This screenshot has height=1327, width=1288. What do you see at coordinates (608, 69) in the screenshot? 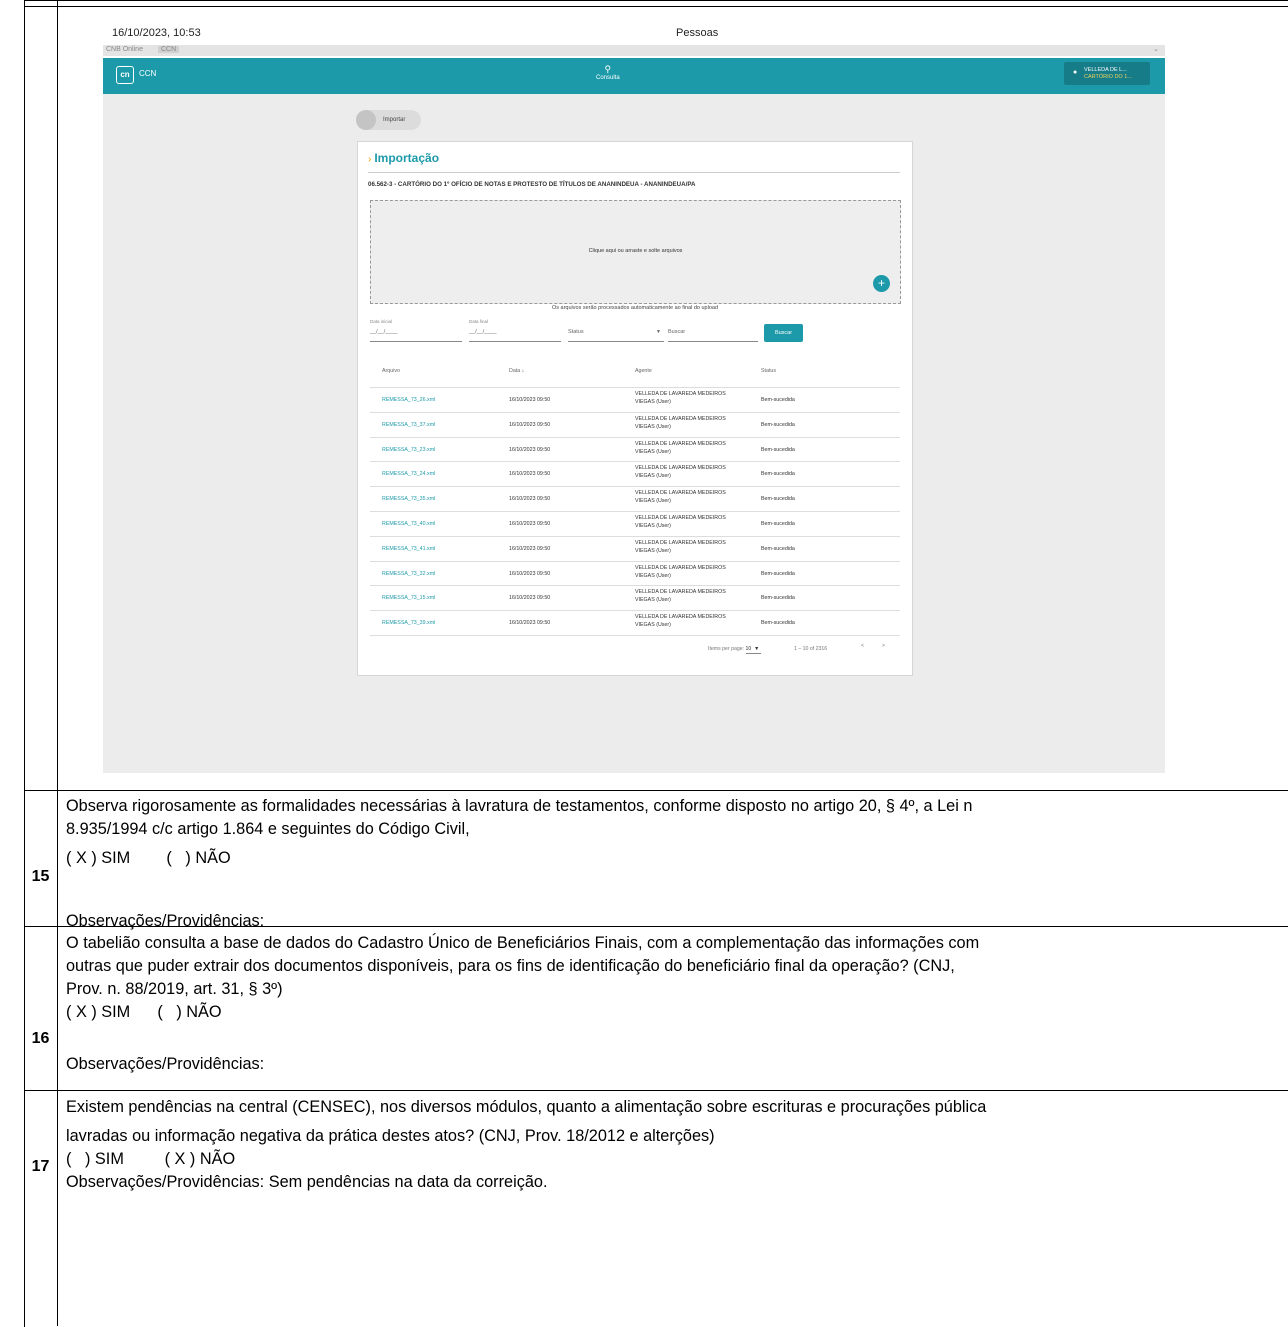
I see `search-icon: ⚲` at bounding box center [608, 69].